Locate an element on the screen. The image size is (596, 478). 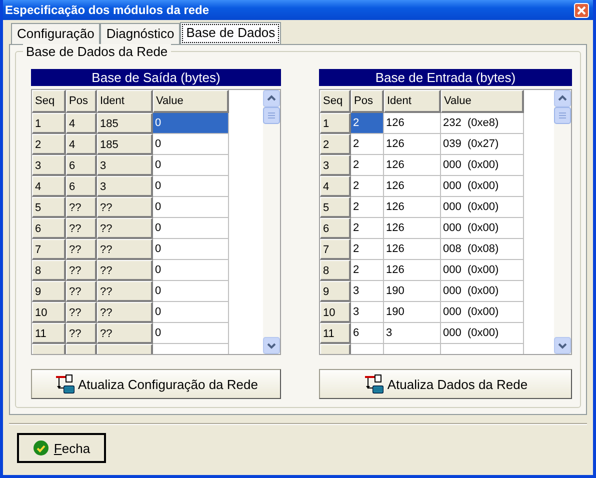
table-cell: 10 is located at coordinates (335, 312).